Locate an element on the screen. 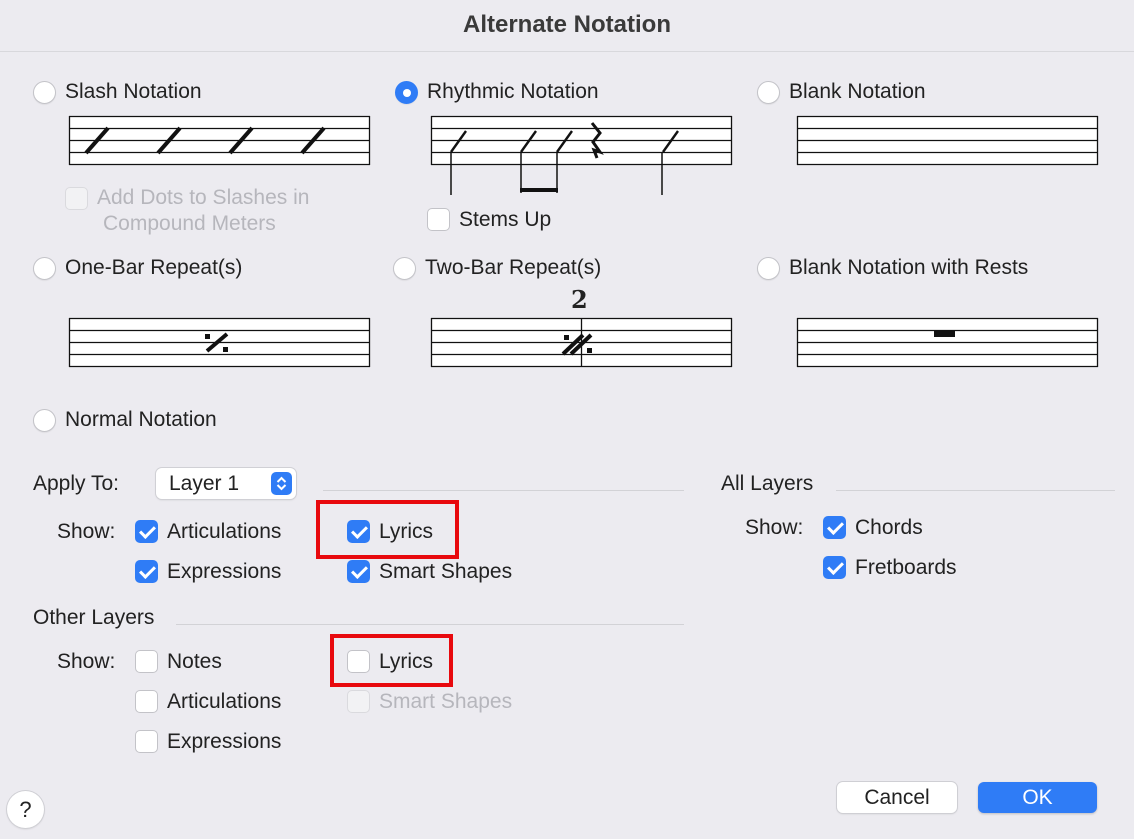 This screenshot has height=839, width=1134. apply-smart-shapes-checkbox is located at coordinates (358, 571).